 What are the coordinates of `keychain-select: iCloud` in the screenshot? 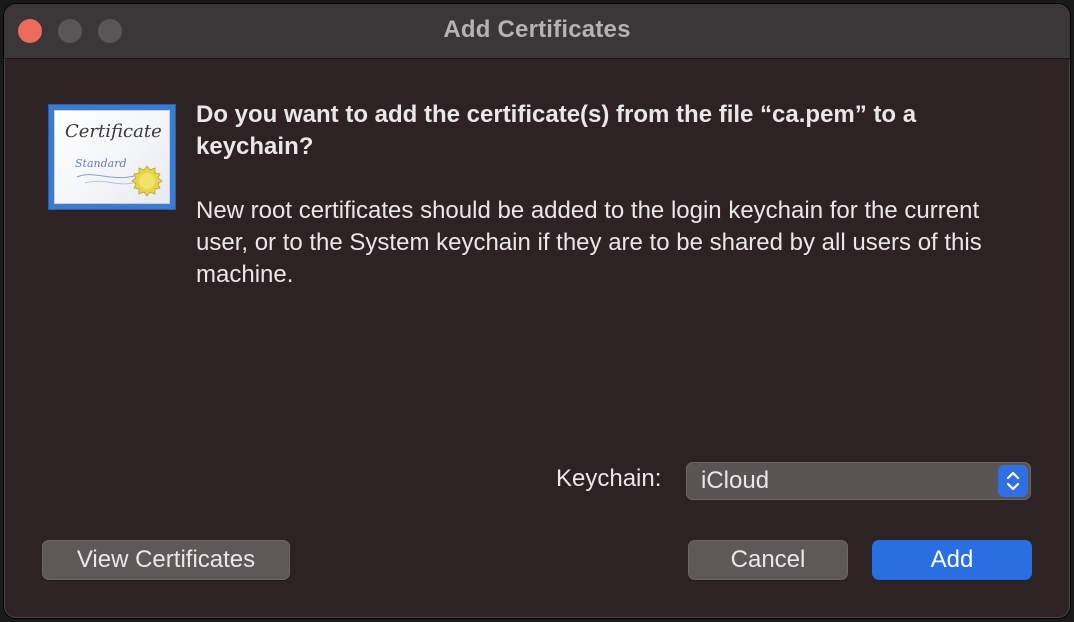 It's located at (858, 481).